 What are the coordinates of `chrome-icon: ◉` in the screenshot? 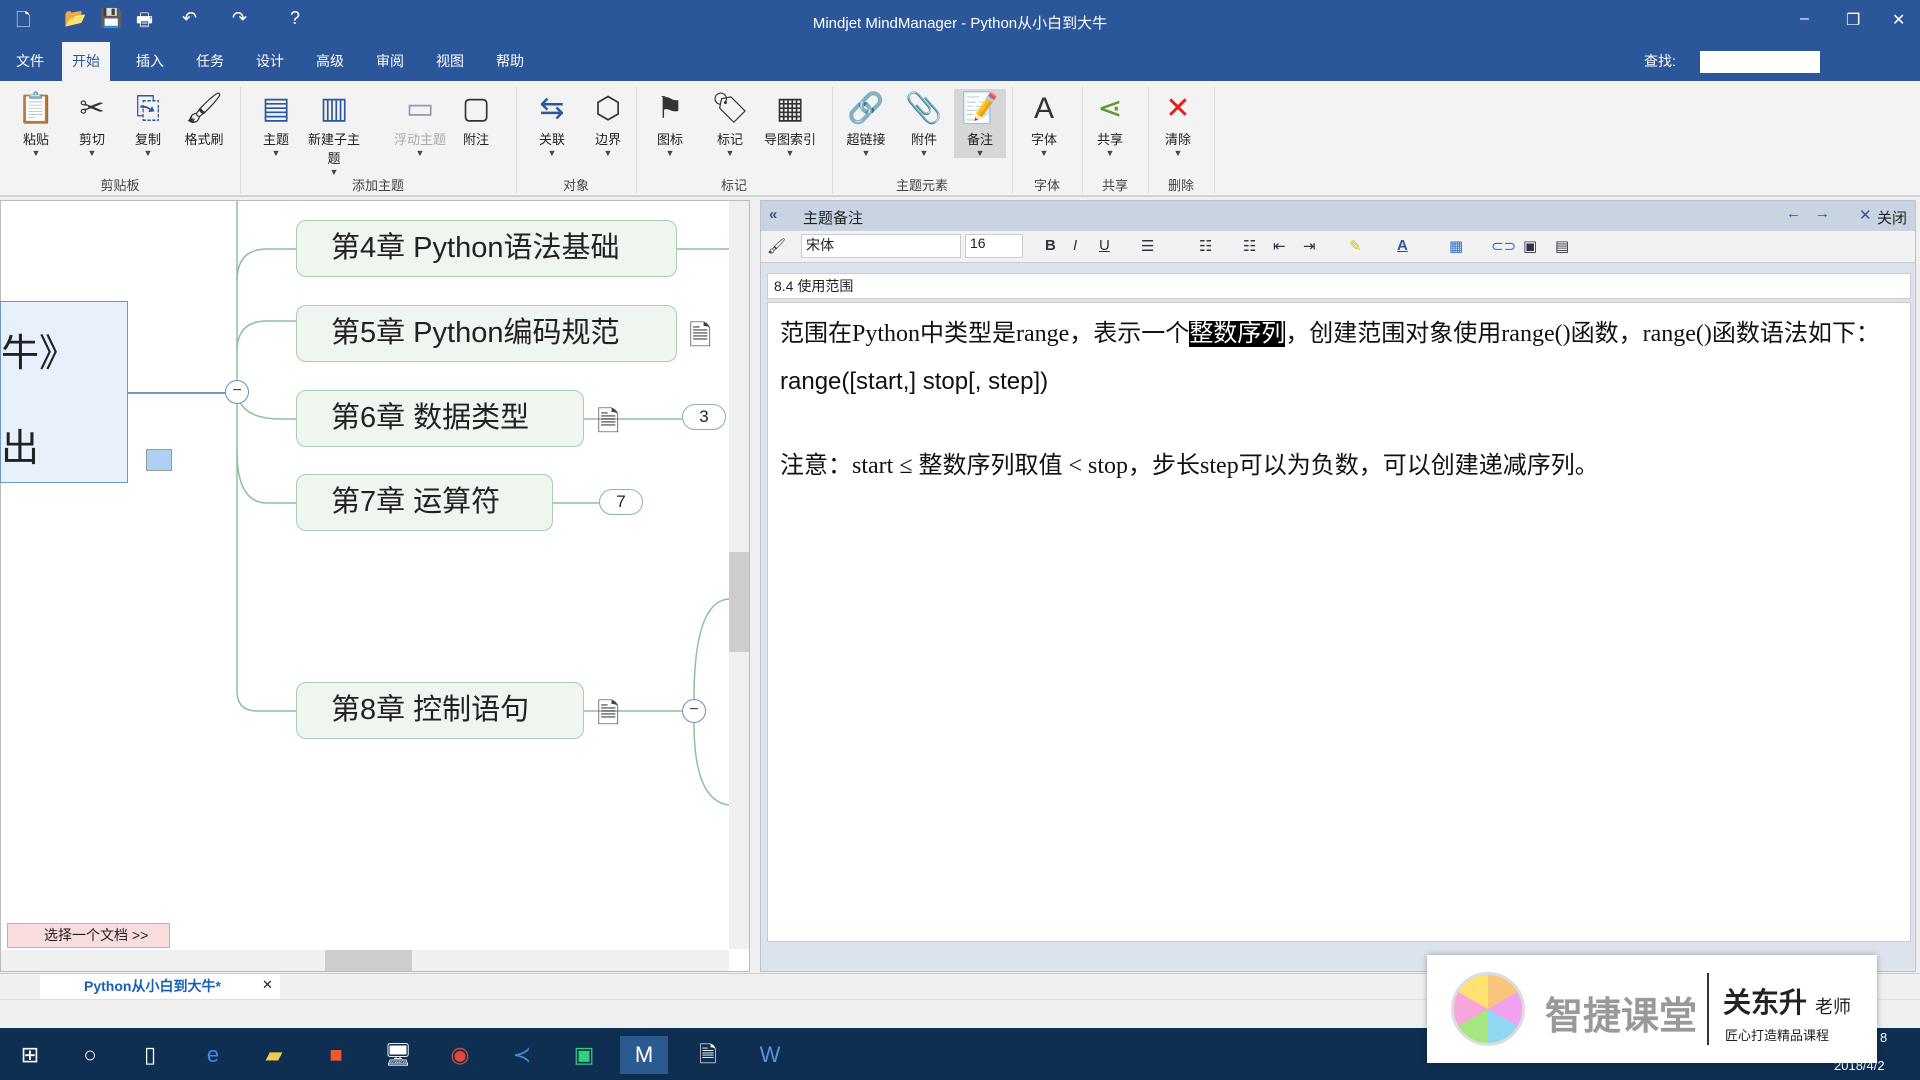 It's located at (460, 1055).